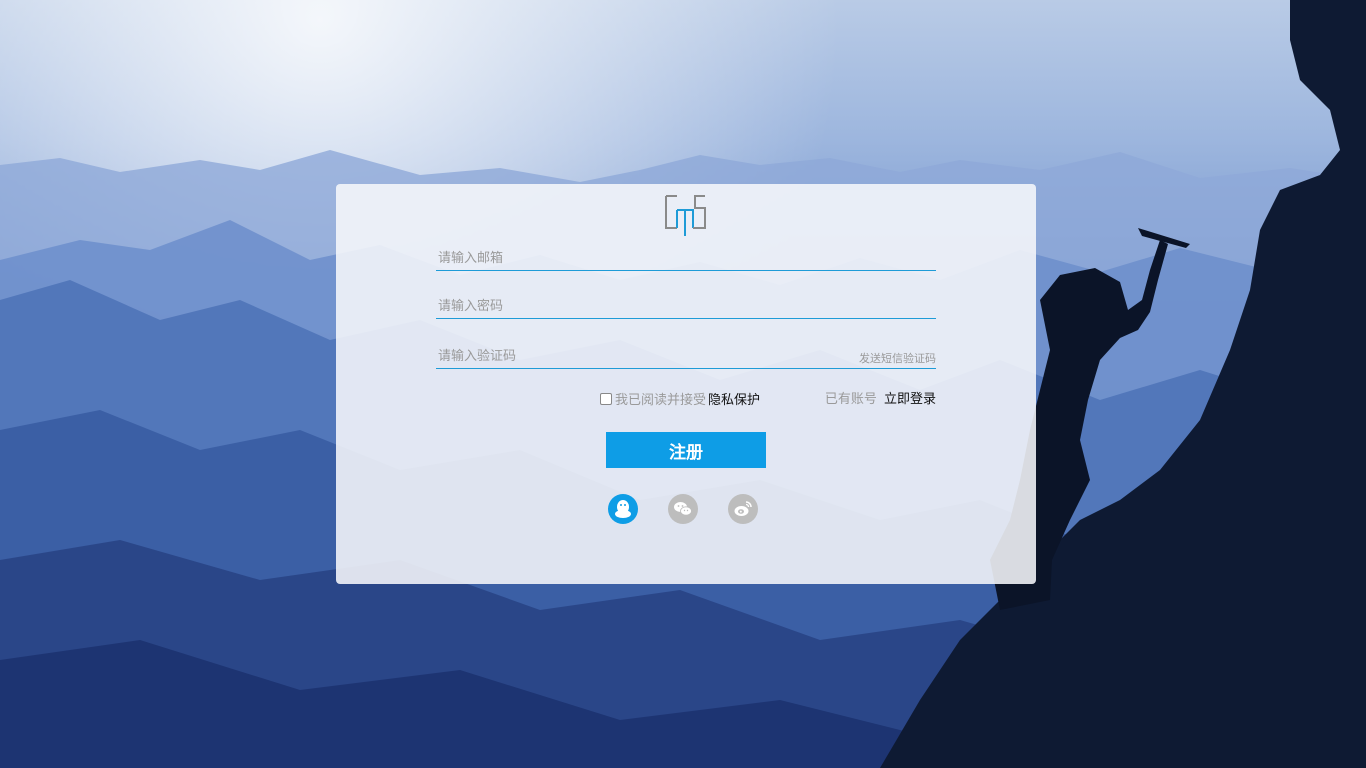 Image resolution: width=1366 pixels, height=768 pixels. I want to click on qq-icon, so click(623, 509).